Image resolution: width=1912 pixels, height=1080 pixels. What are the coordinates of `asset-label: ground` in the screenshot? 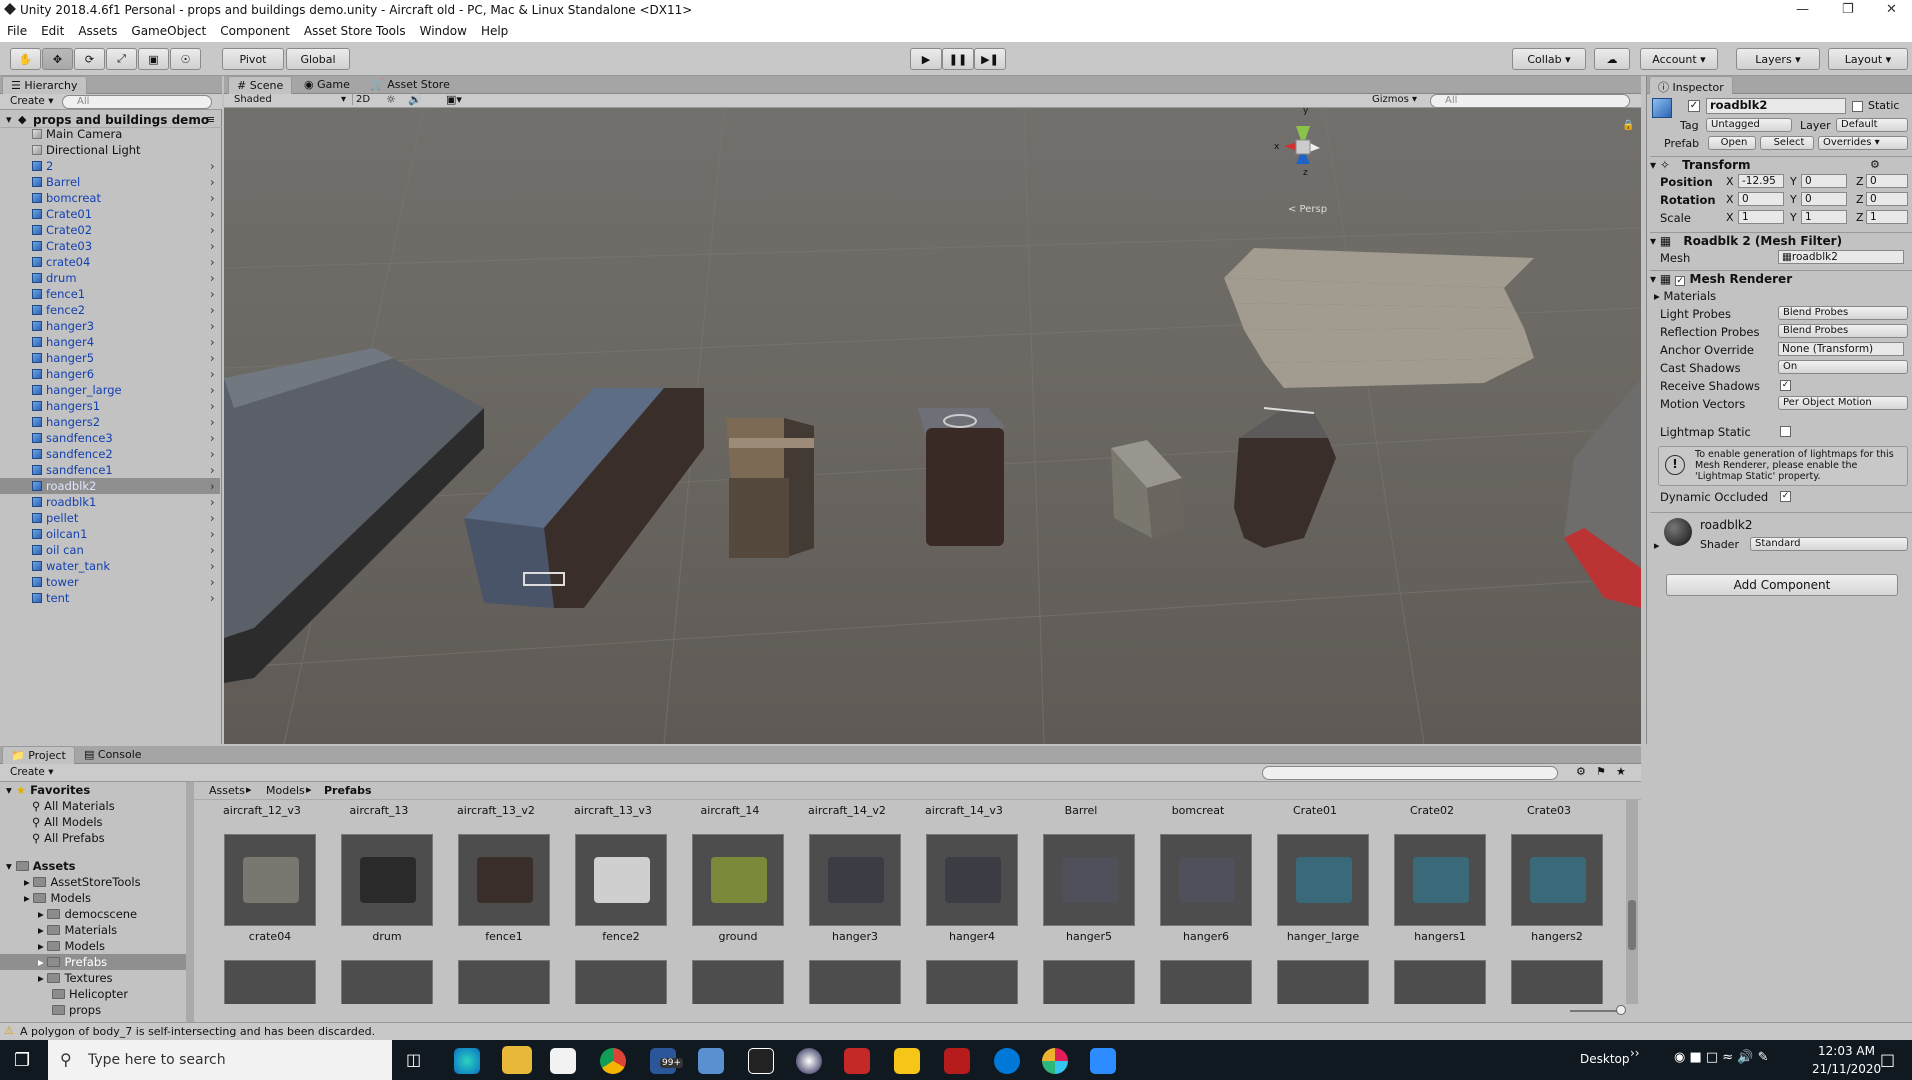 It's located at (738, 936).